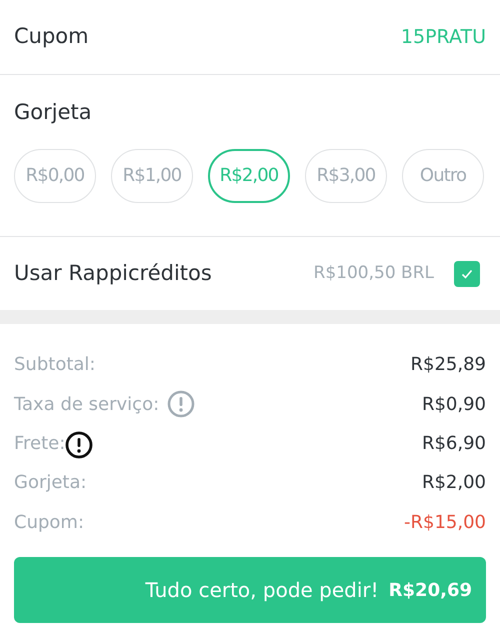 The image size is (500, 641). I want to click on credits-amount: R$100,50 BRL, so click(374, 273).